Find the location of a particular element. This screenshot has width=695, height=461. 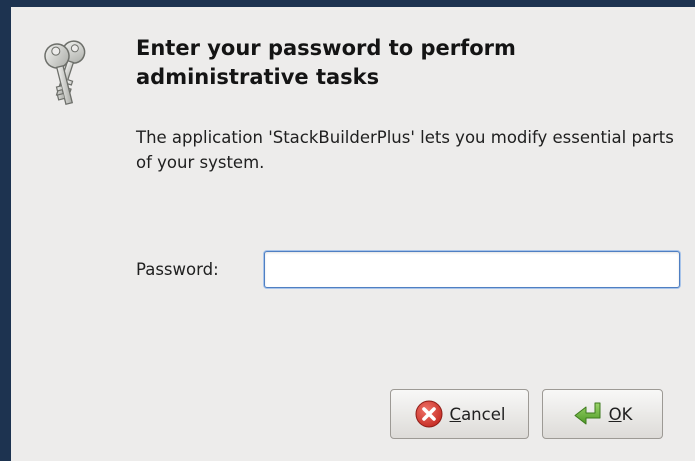

password-input is located at coordinates (472, 269).